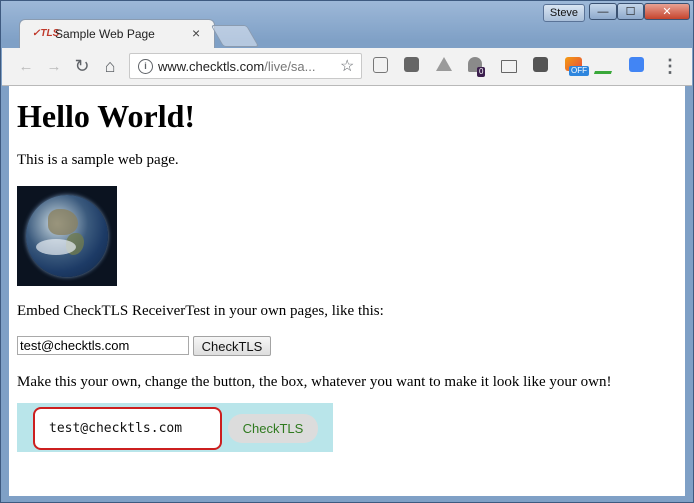  Describe the element at coordinates (235, 36) in the screenshot. I see `new-tab-button` at that location.